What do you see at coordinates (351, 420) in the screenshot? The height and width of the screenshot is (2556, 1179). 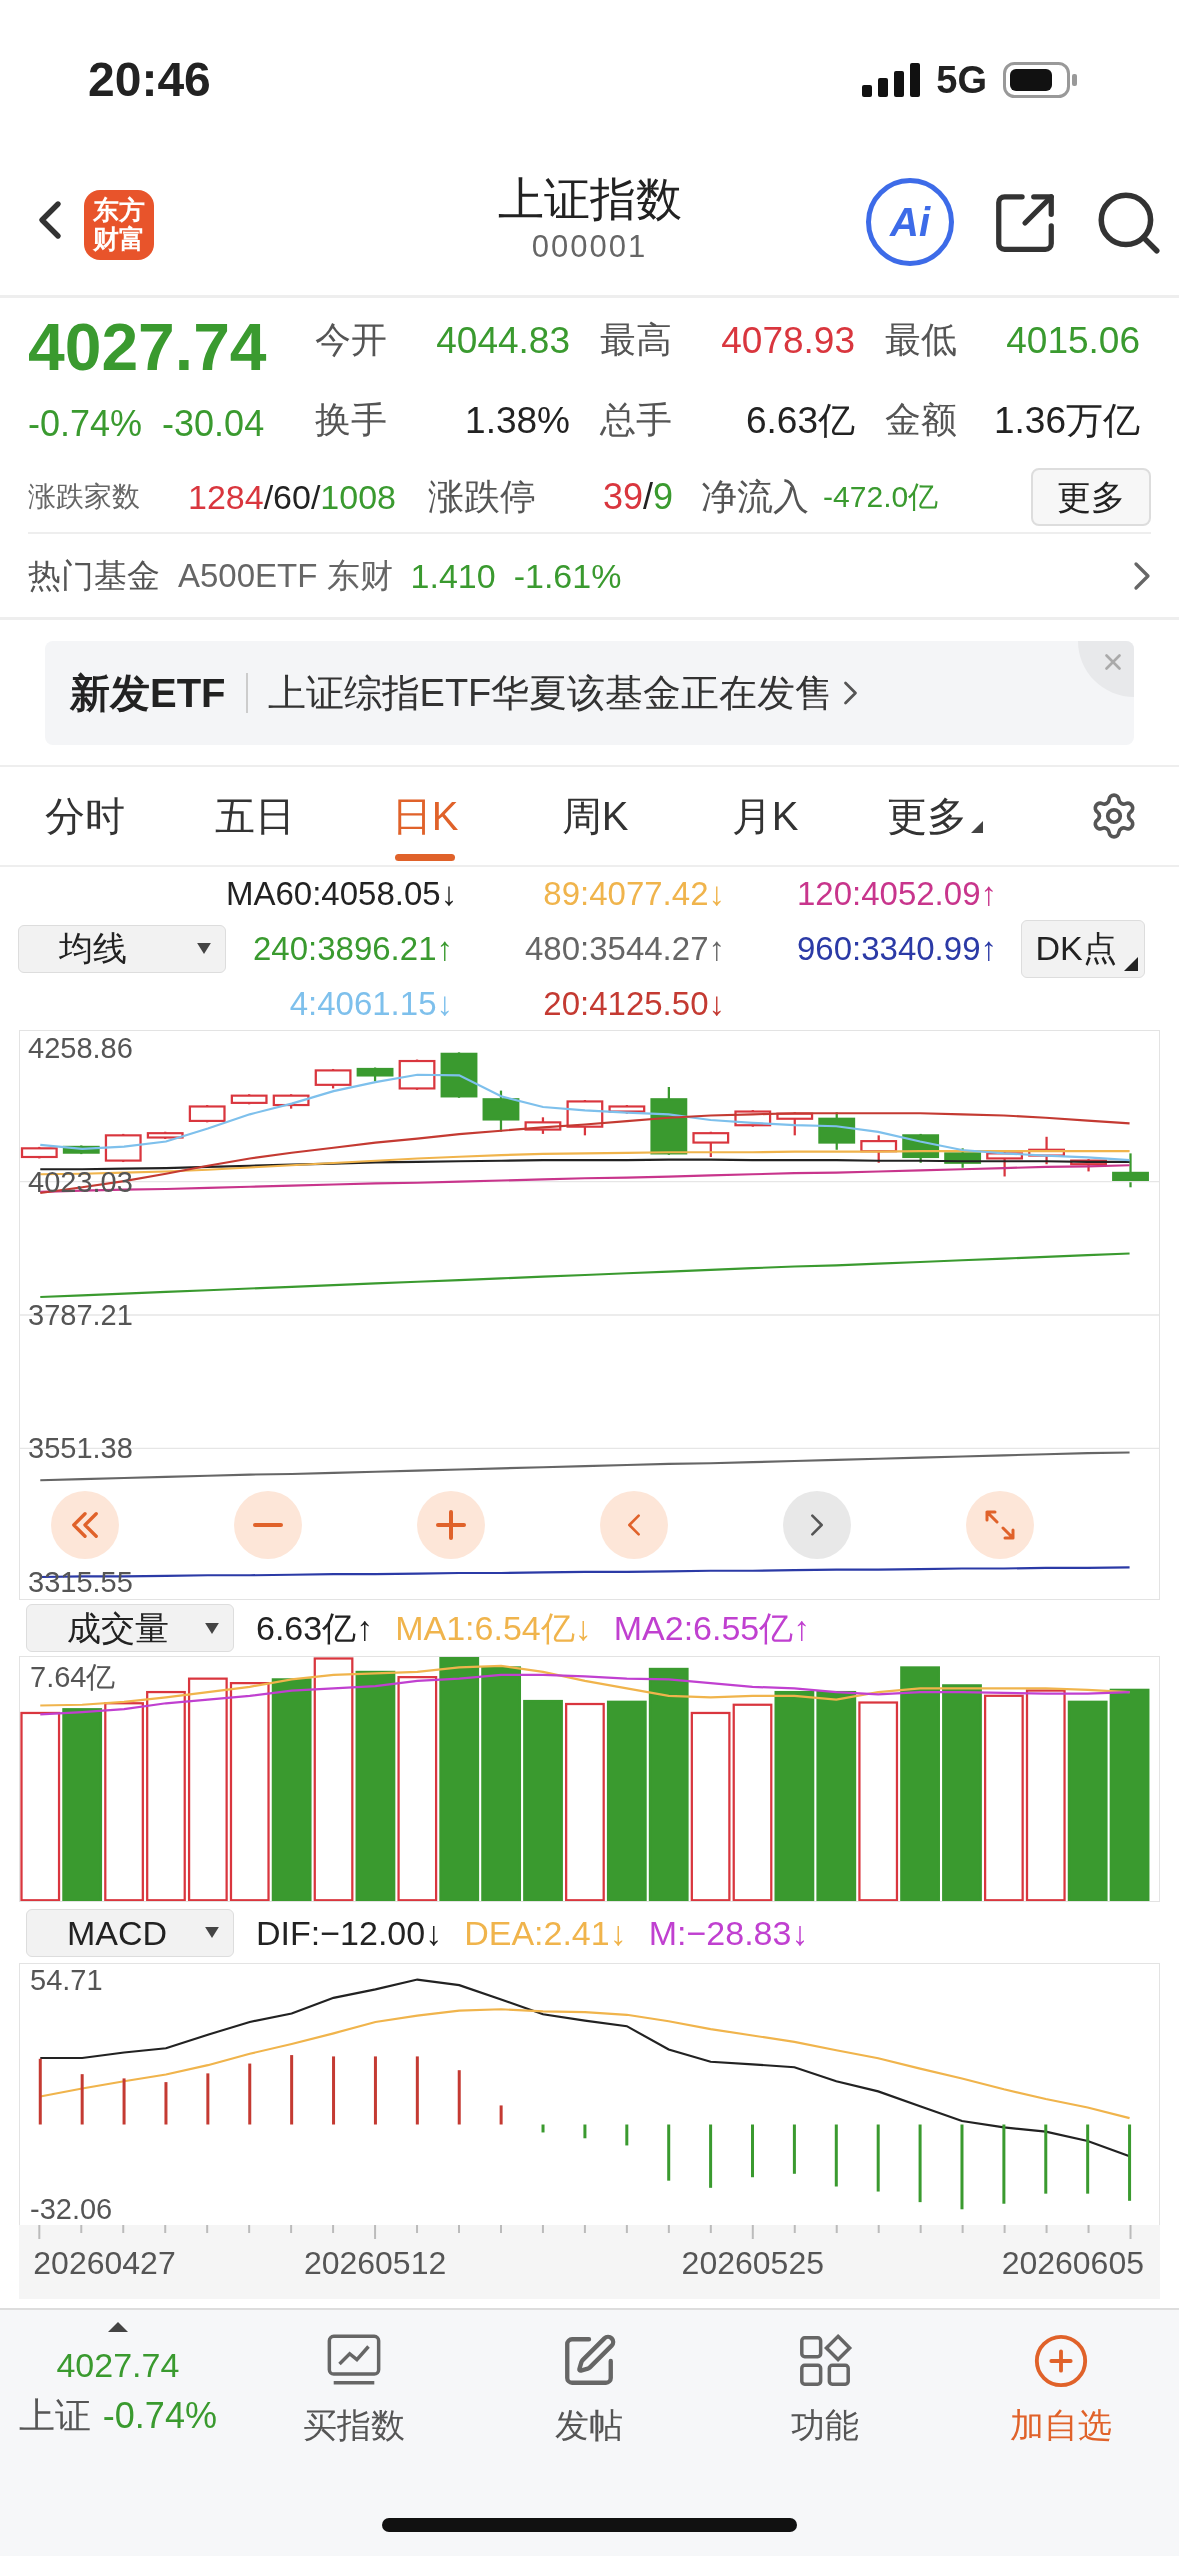 I see `stat-label: 换手` at bounding box center [351, 420].